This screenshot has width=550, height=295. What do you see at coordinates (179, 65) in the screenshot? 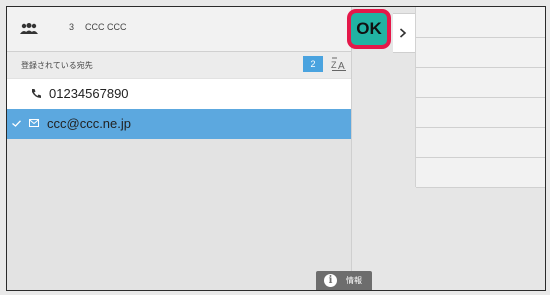
I see `registered-destinations-header: 登録されている宛先 2 Z A` at bounding box center [179, 65].